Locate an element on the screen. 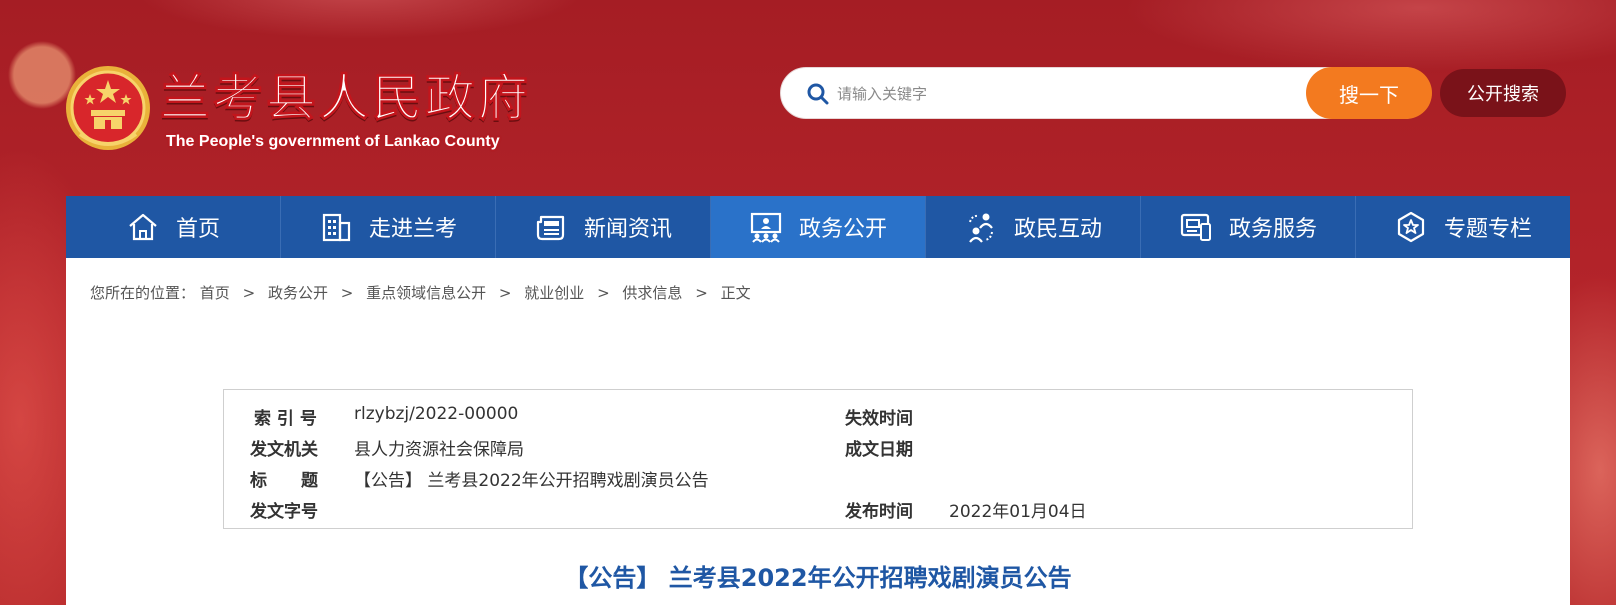 This screenshot has width=1616, height=605. site-title: 兰考县人民政府 is located at coordinates (345, 98).